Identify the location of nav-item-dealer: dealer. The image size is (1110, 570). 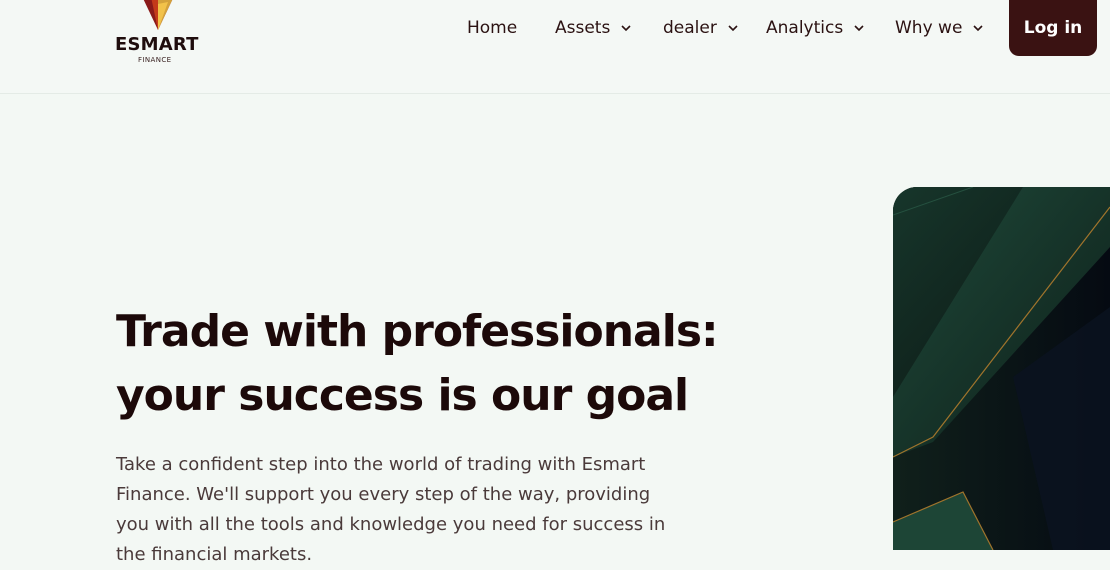
(701, 28).